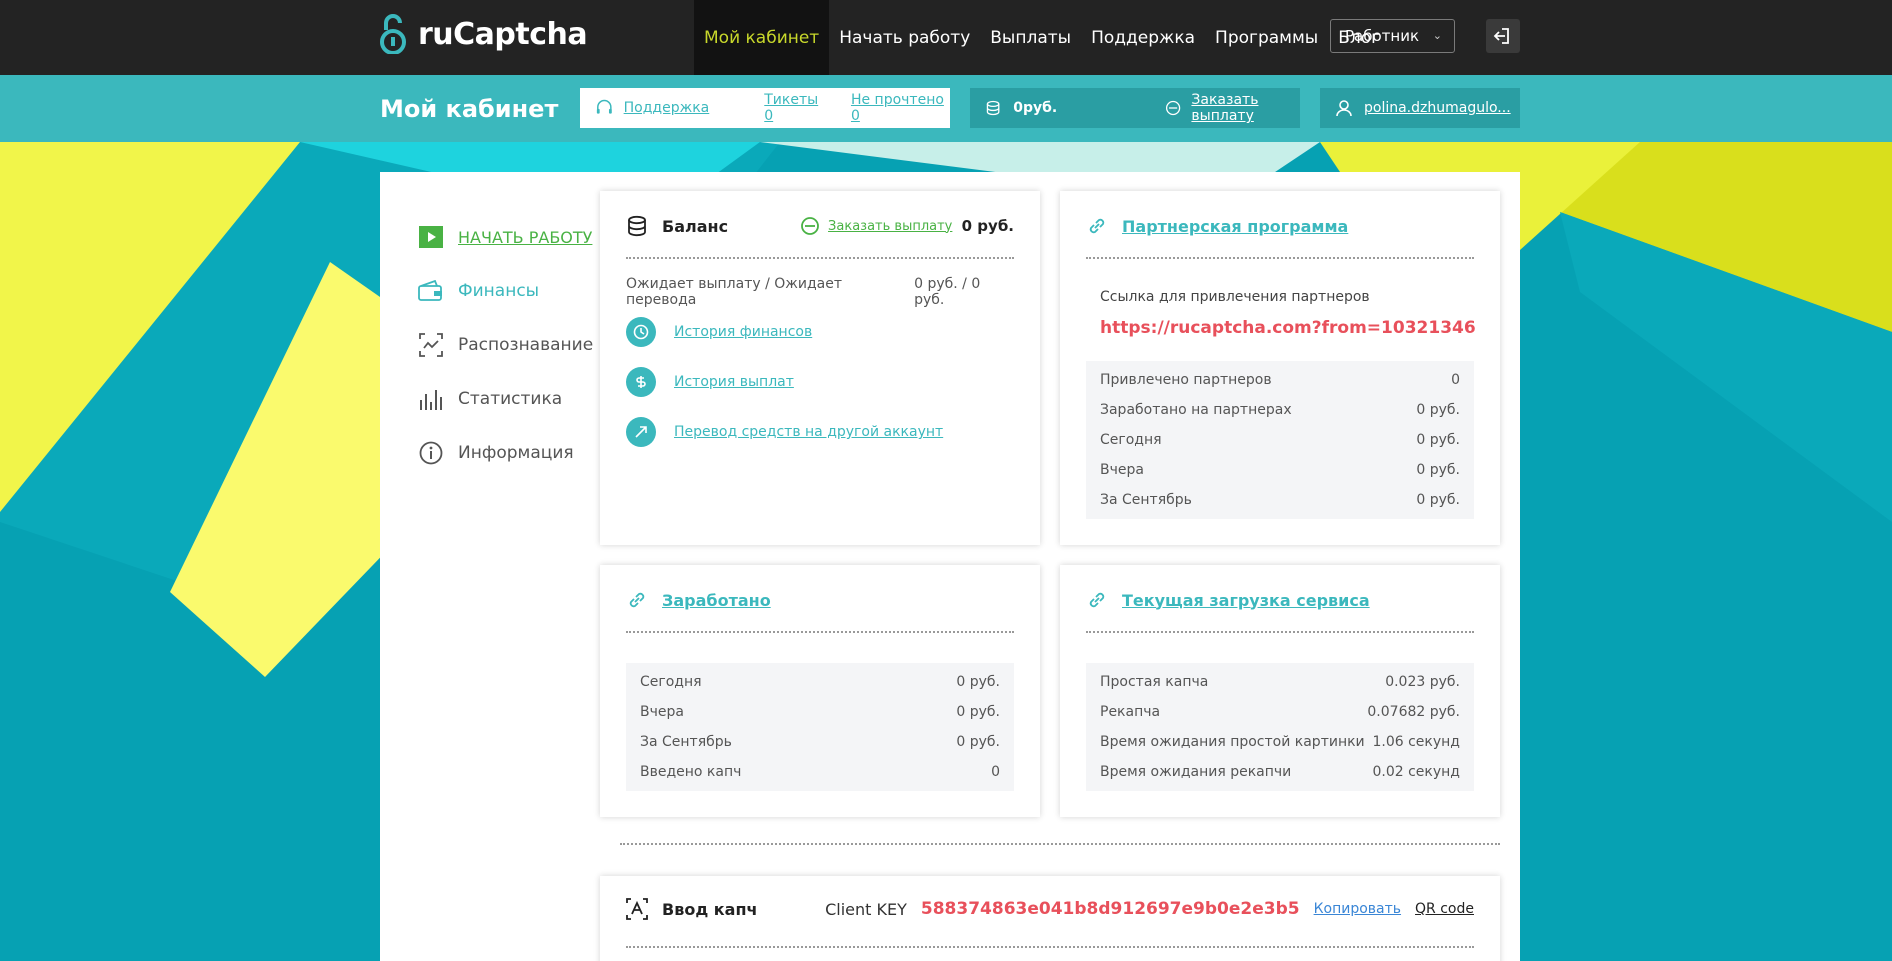 Image resolution: width=1892 pixels, height=961 pixels. I want to click on pending-label: Ожидает выплату / Ожидает перевода, so click(734, 292).